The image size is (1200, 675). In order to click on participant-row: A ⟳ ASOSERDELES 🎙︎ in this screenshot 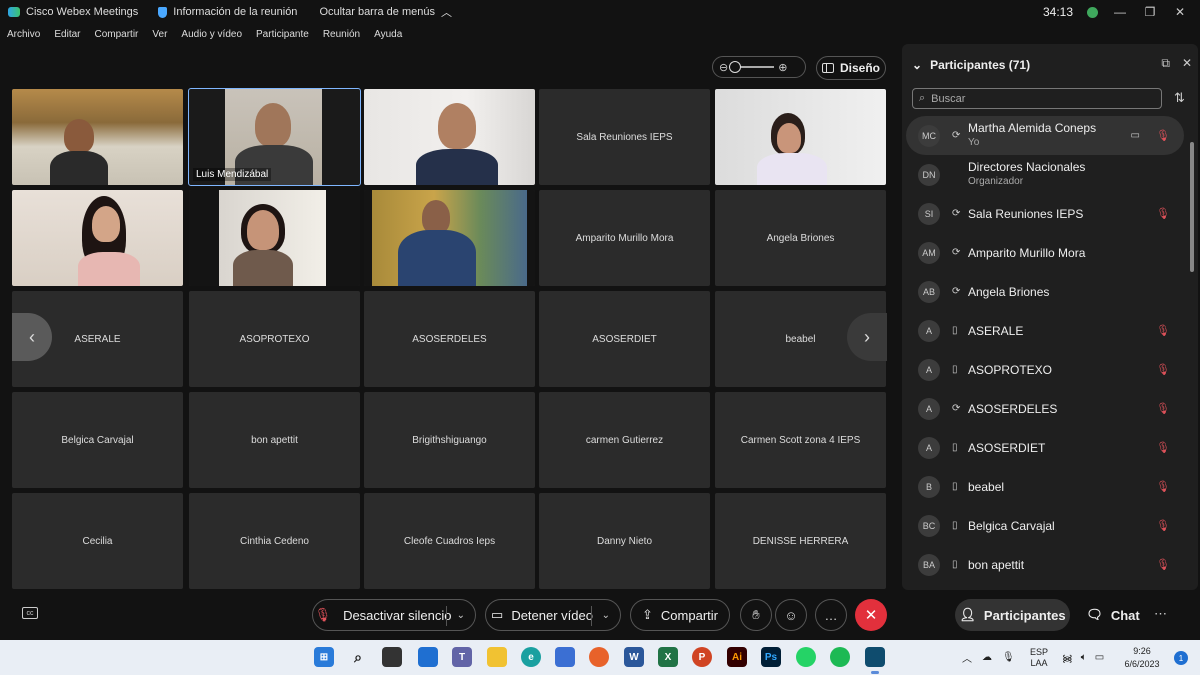, I will do `click(1045, 408)`.